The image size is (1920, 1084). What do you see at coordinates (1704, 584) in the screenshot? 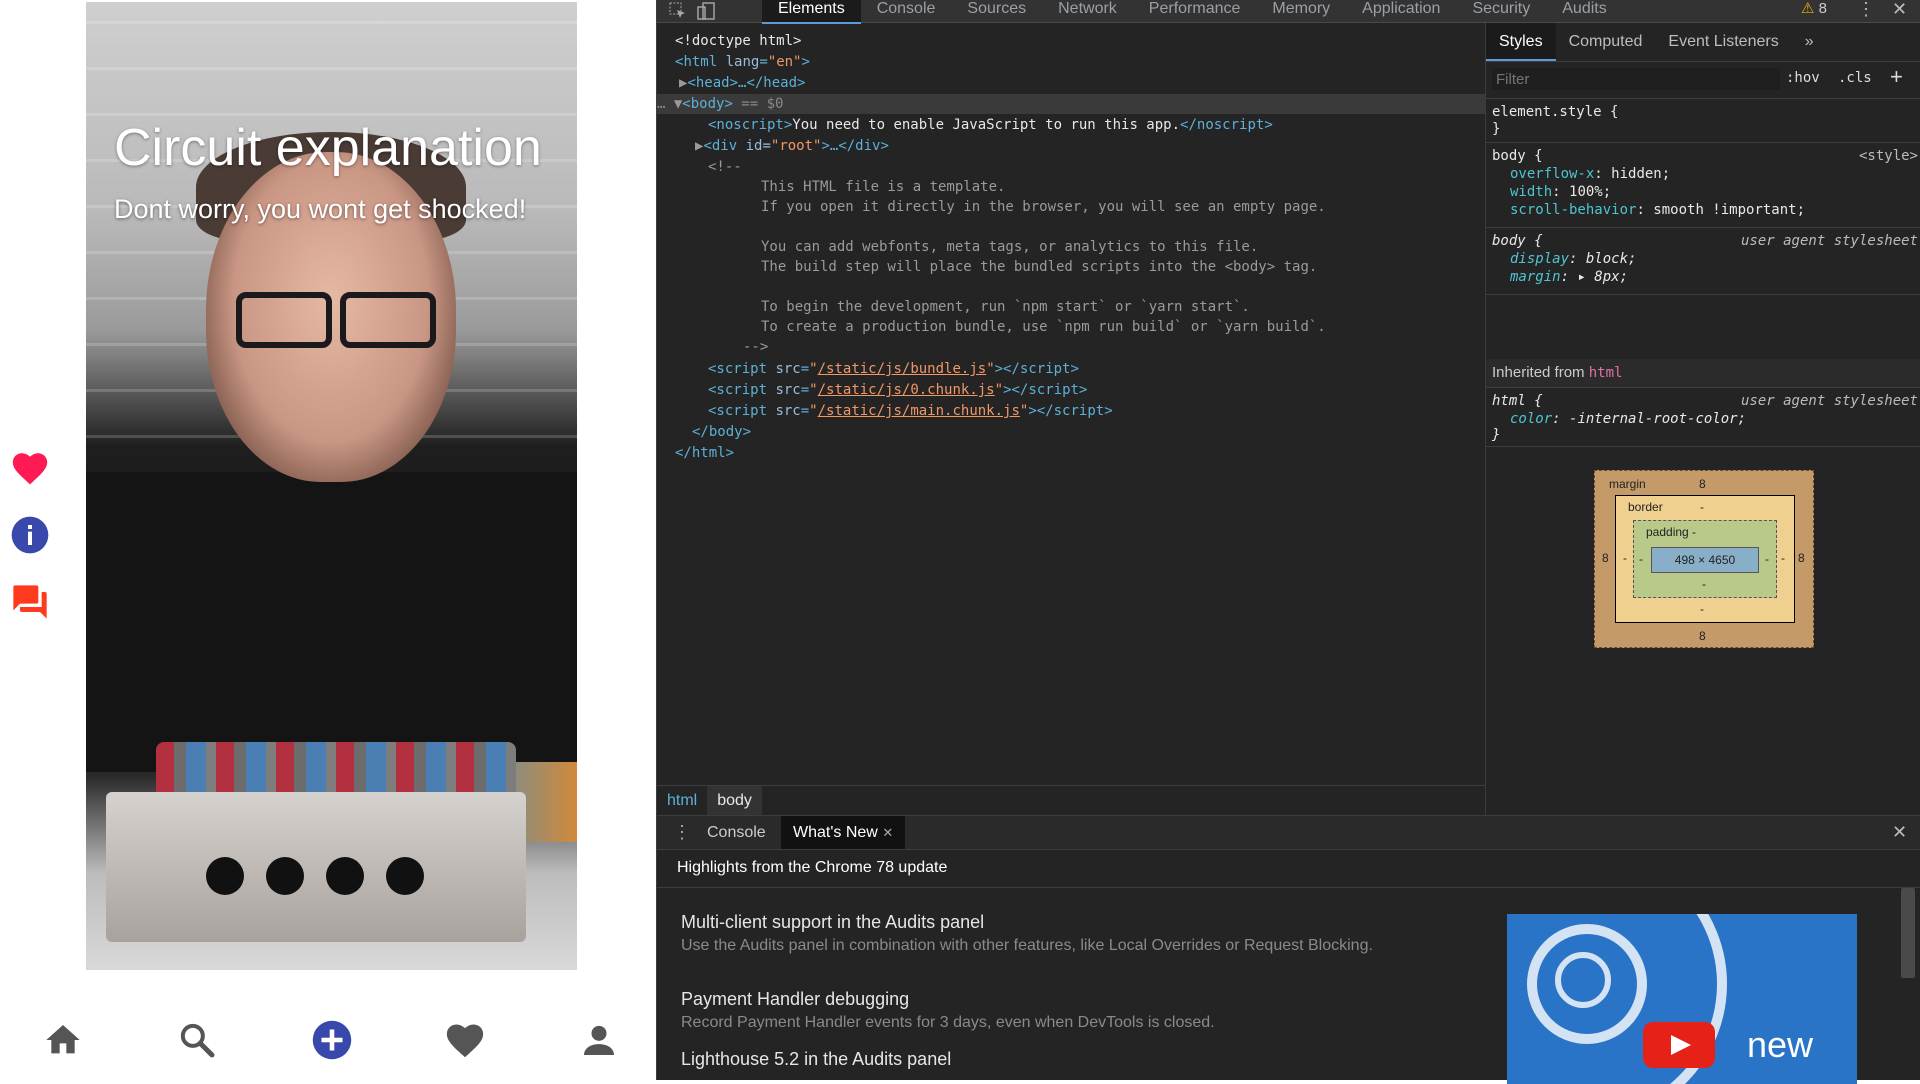
I see `box-model-padding-bottom: -` at bounding box center [1704, 584].